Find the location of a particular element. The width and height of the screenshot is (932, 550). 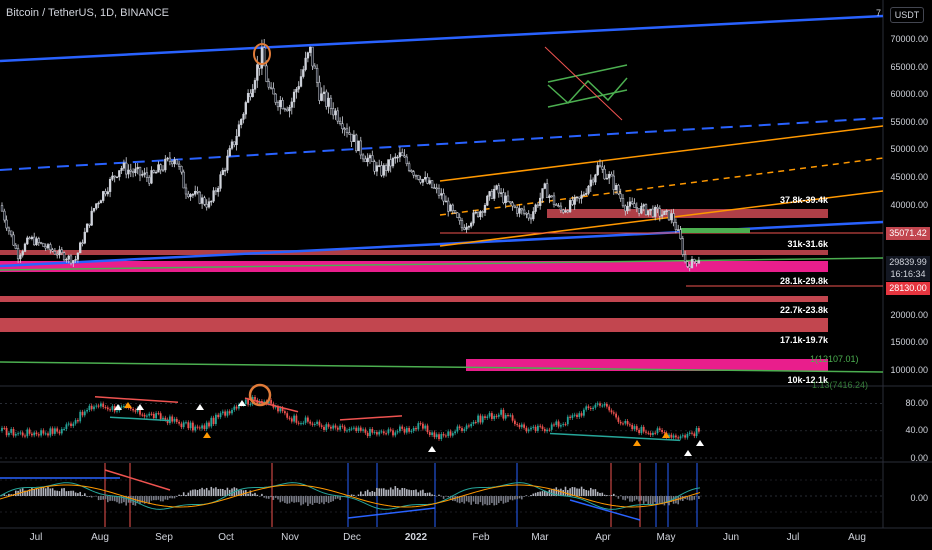

time-axis-label: Dec is located at coordinates (352, 537).